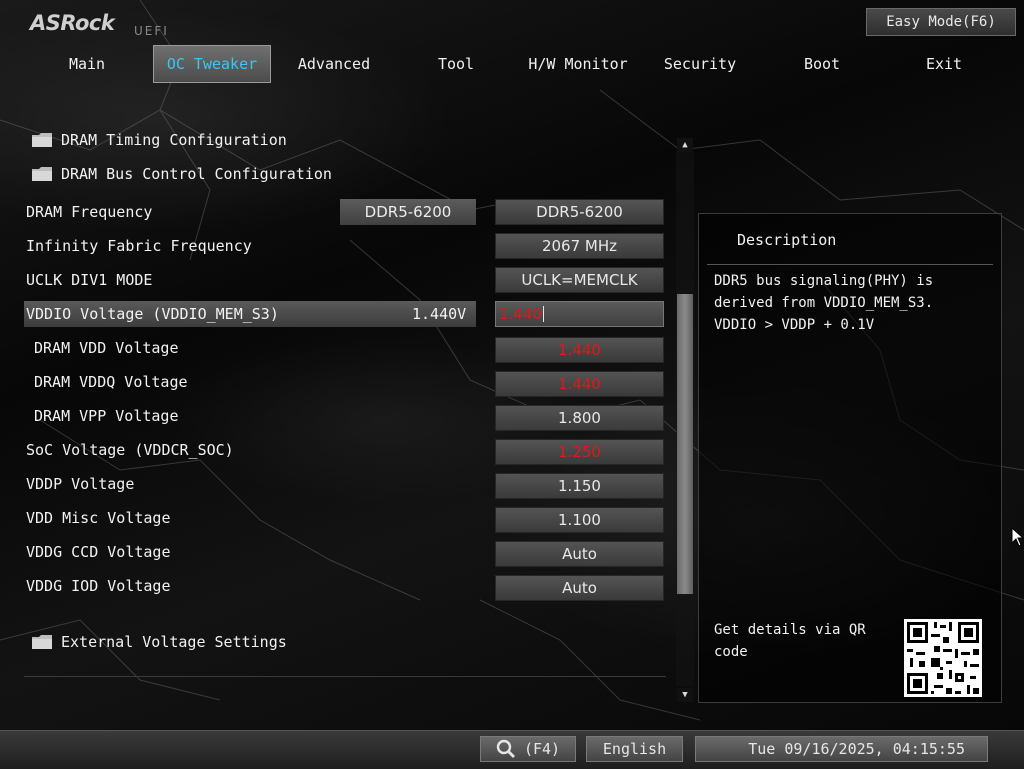 This screenshot has width=1024, height=769. Describe the element at coordinates (579, 418) in the screenshot. I see `dram-vpp-input: 1.800` at that location.